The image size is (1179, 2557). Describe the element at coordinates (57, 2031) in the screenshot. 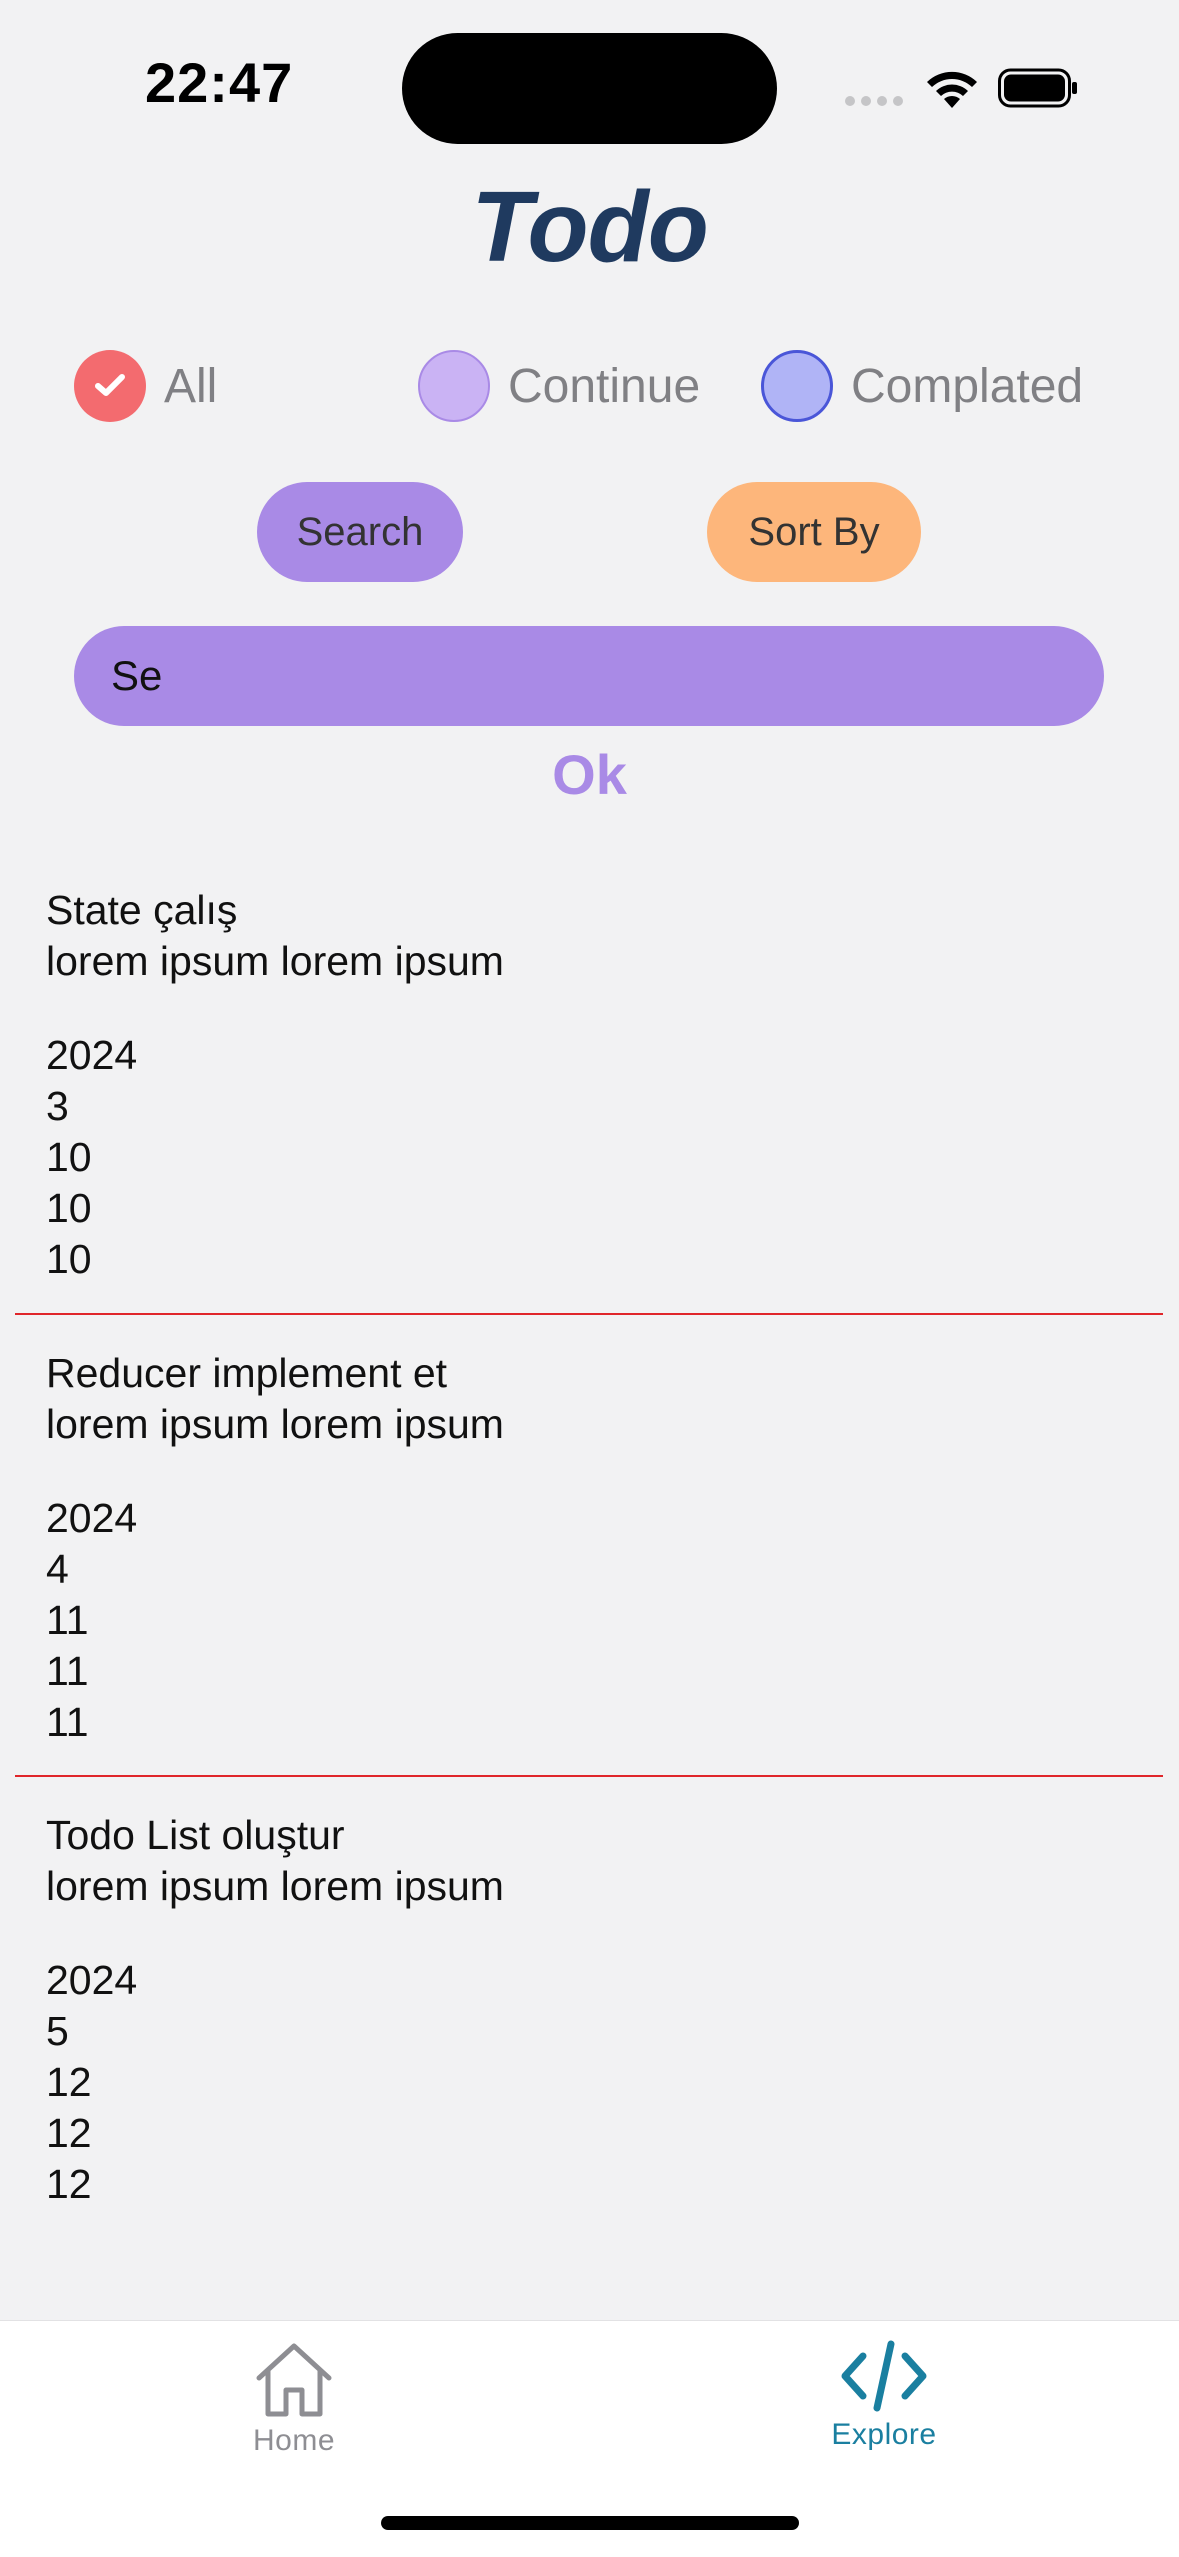

I see `todo-month: 5` at that location.